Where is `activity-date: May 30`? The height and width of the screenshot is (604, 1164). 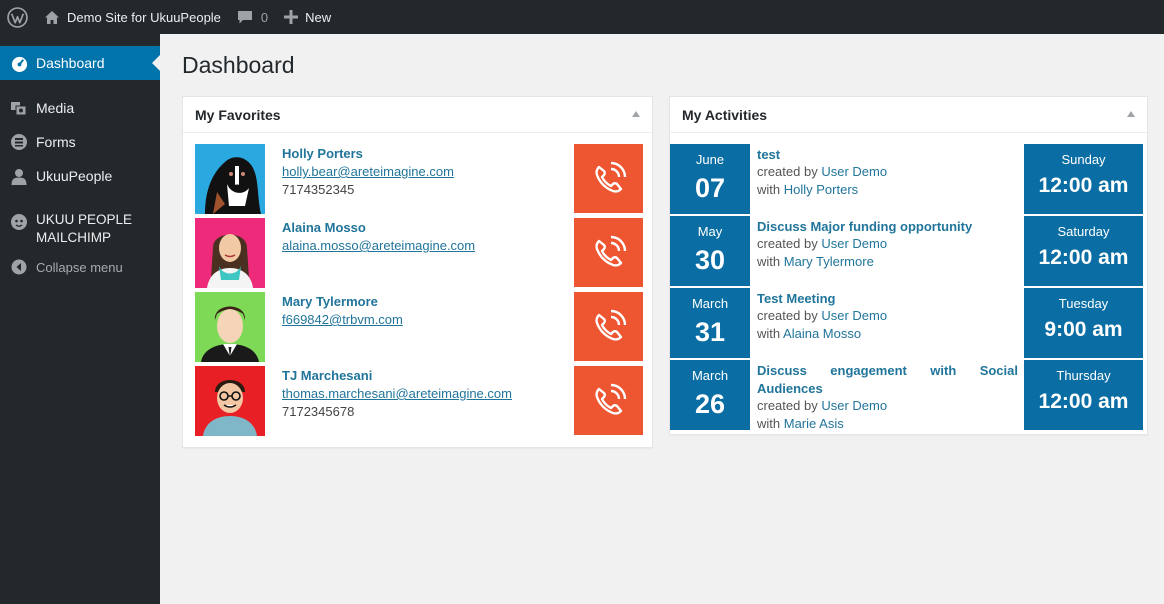 activity-date: May 30 is located at coordinates (710, 251).